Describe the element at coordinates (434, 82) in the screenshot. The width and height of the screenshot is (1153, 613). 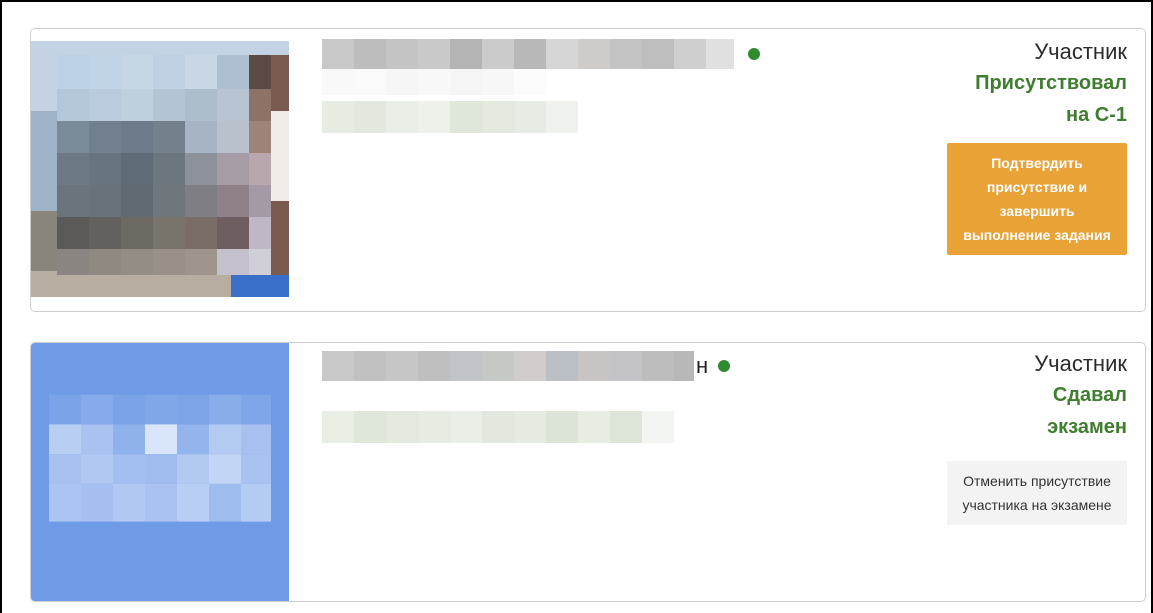
I see `subtitle-redacted-light` at that location.